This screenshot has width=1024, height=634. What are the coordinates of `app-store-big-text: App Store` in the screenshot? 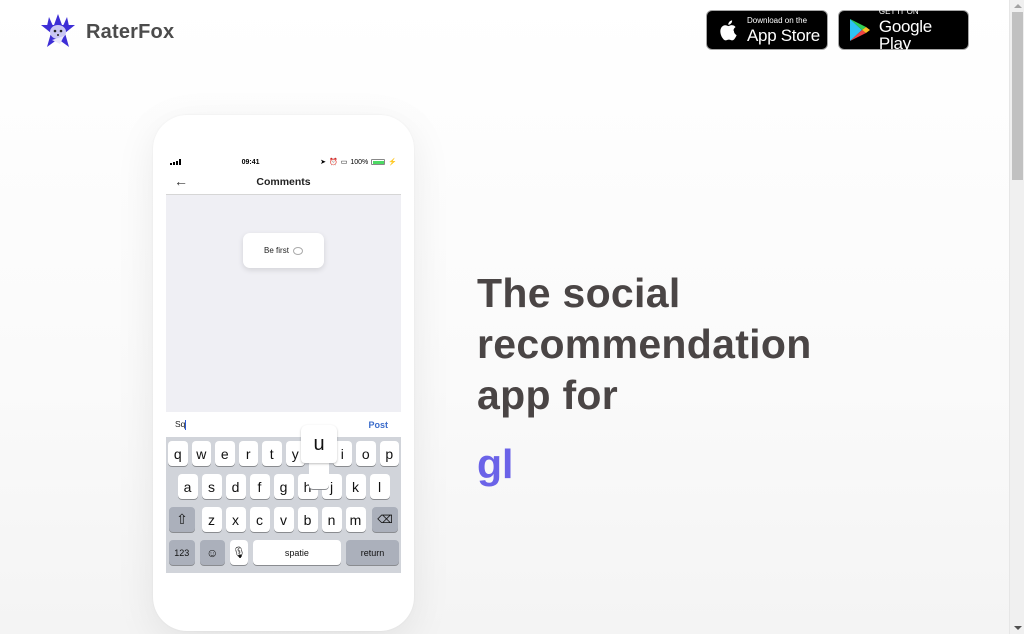 It's located at (783, 35).